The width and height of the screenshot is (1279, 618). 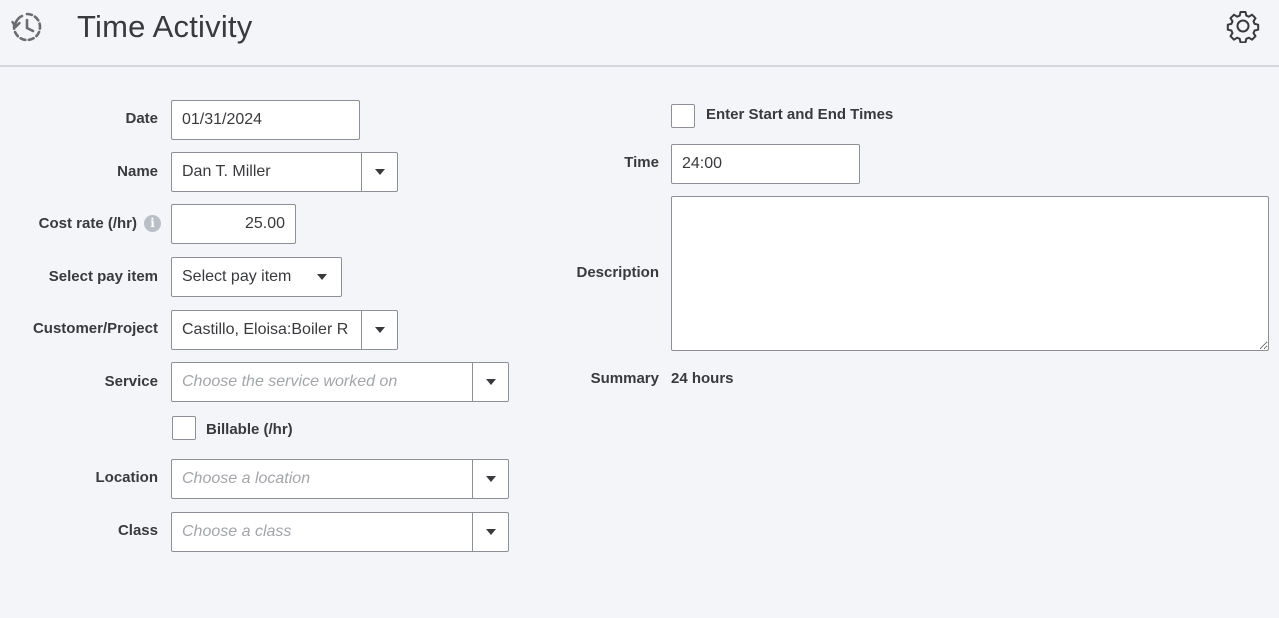 What do you see at coordinates (141, 118) in the screenshot?
I see `date-label: Date` at bounding box center [141, 118].